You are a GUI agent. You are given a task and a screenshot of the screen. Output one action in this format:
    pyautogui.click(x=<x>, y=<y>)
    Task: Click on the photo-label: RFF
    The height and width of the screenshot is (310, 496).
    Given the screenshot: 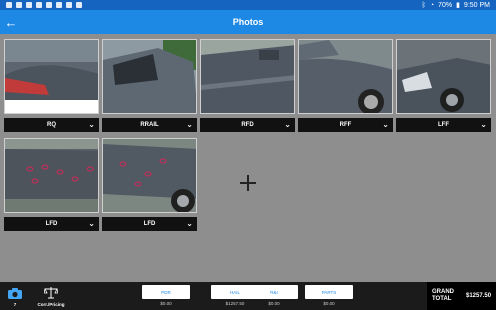 What is the action you would take?
    pyautogui.click(x=345, y=125)
    